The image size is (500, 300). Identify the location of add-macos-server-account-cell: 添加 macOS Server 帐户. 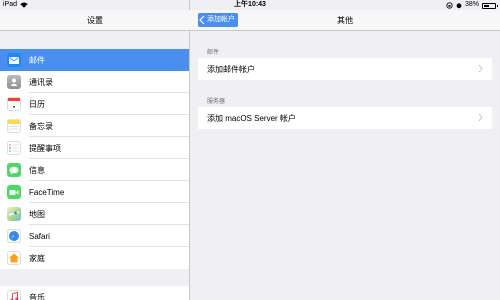
(345, 118).